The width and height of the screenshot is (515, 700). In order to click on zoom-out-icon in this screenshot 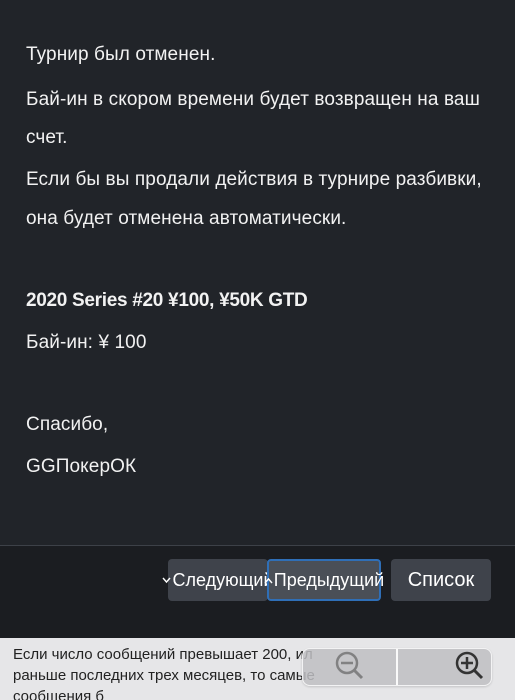, I will do `click(350, 667)`.